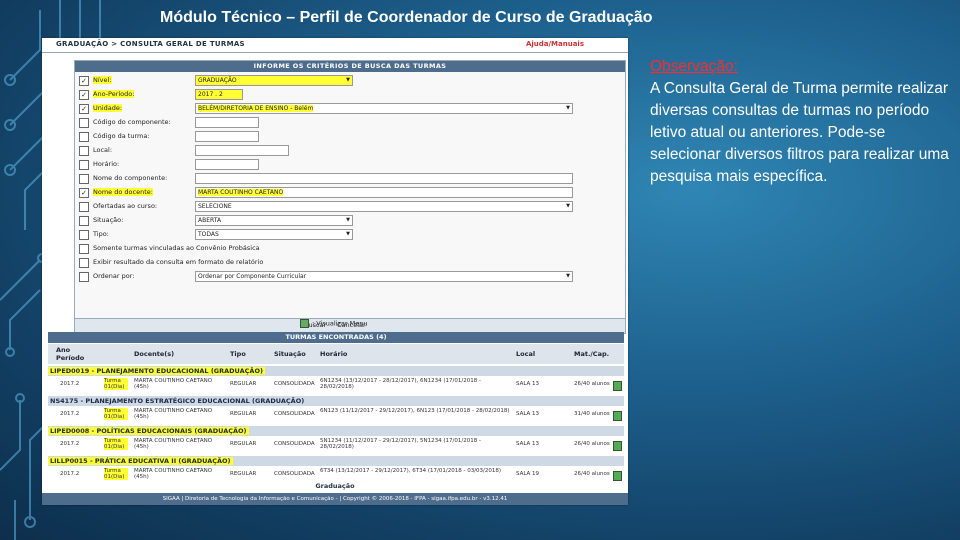 The width and height of the screenshot is (960, 540). What do you see at coordinates (108, 220) in the screenshot?
I see `label-situacao: Situação:` at bounding box center [108, 220].